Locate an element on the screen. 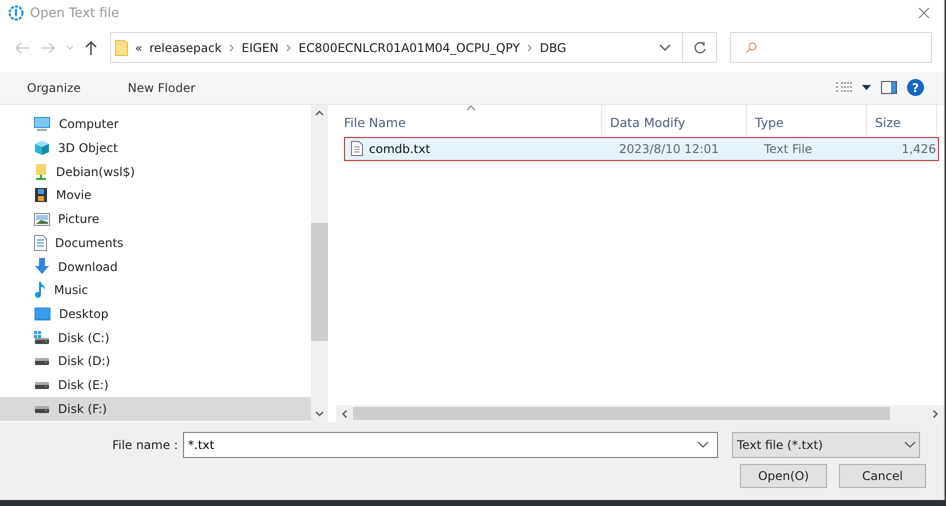 The width and height of the screenshot is (946, 506). scroll-left-icon is located at coordinates (344, 414).